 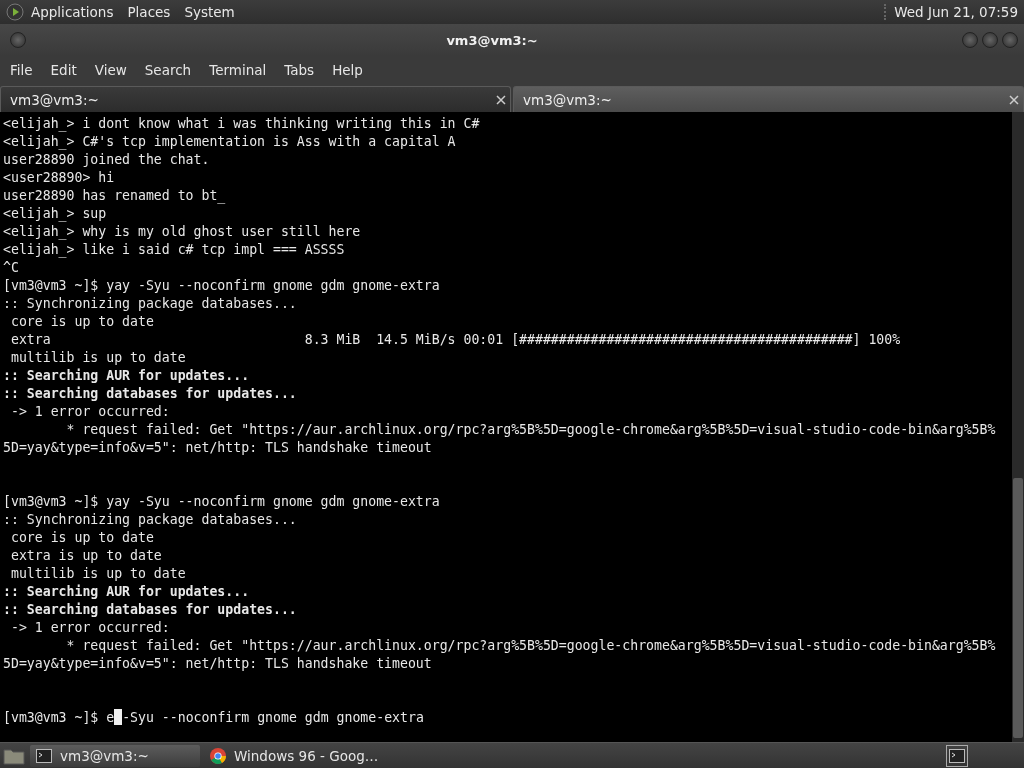 What do you see at coordinates (115, 755) in the screenshot?
I see `taskbar-button: vm3@vm3:~` at bounding box center [115, 755].